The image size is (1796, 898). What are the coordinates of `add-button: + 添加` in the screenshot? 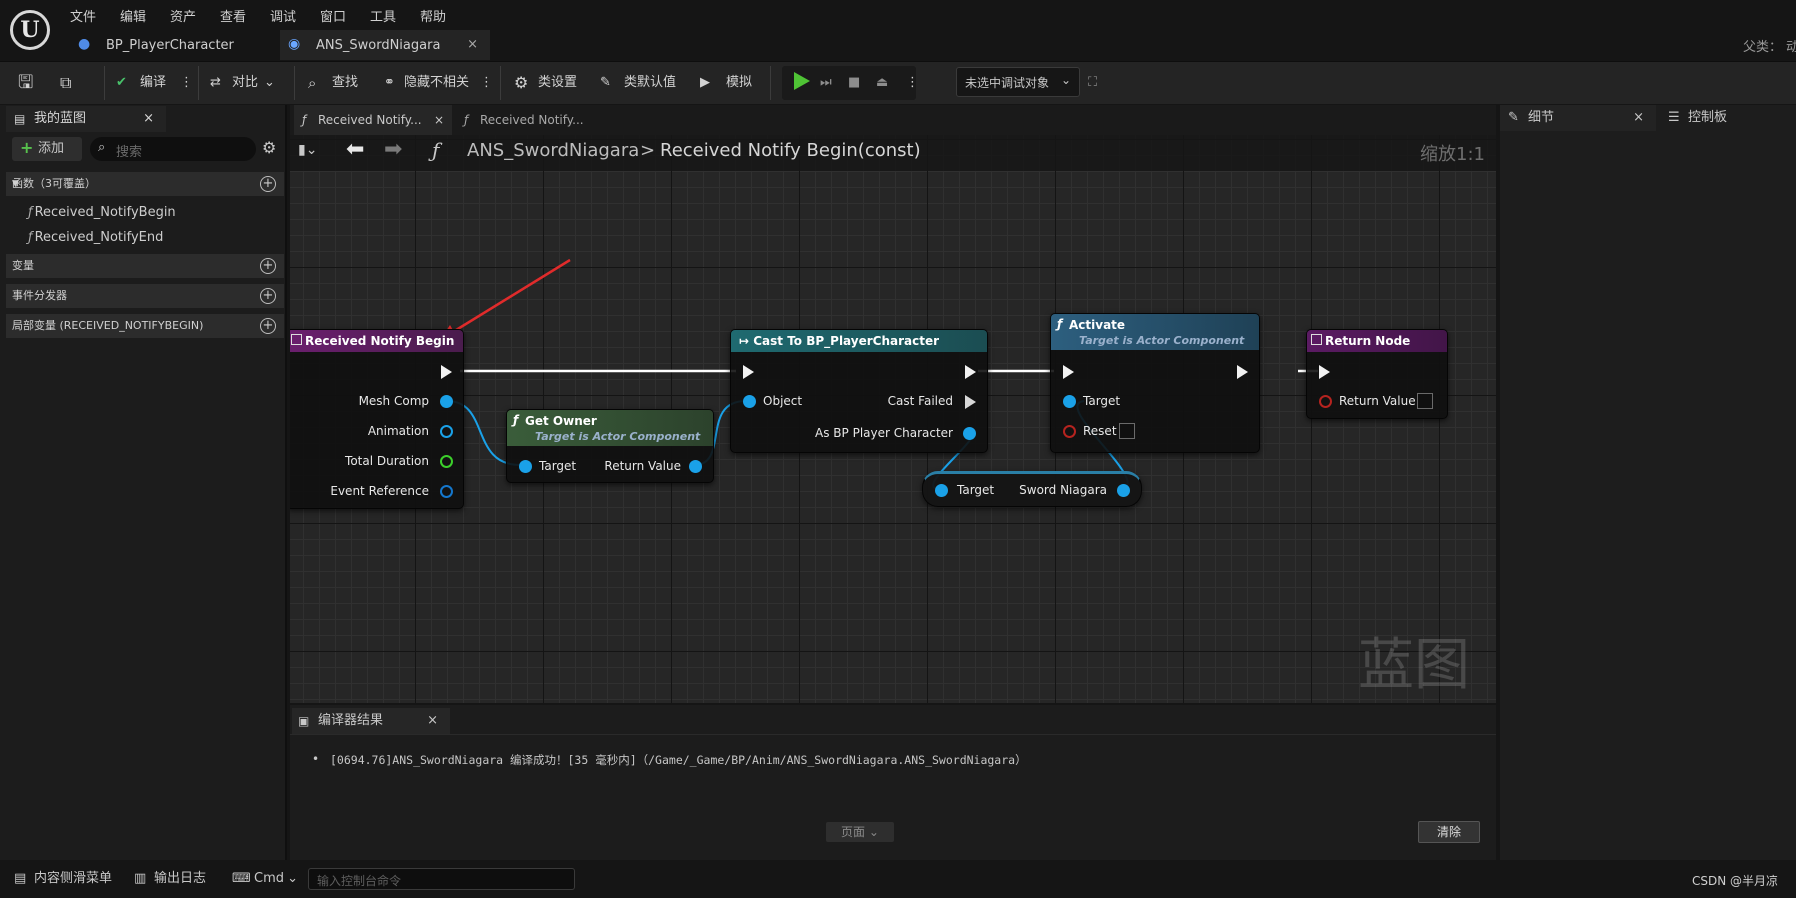 It's located at (47, 149).